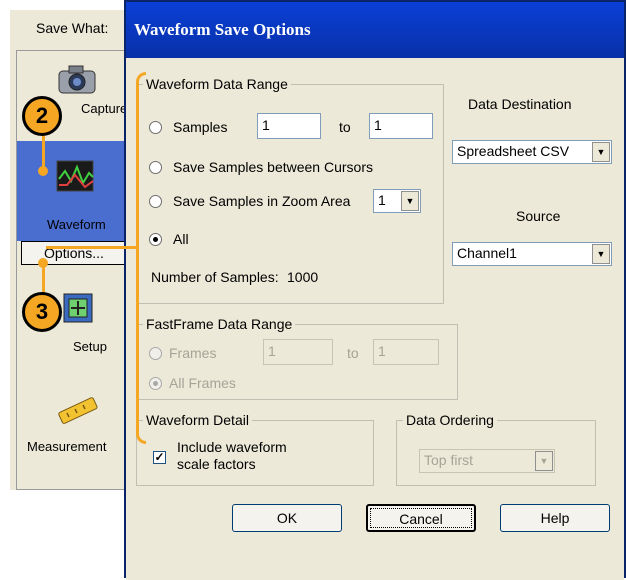 This screenshot has height=580, width=626. I want to click on data-ordering-select: Top first ▼, so click(487, 461).